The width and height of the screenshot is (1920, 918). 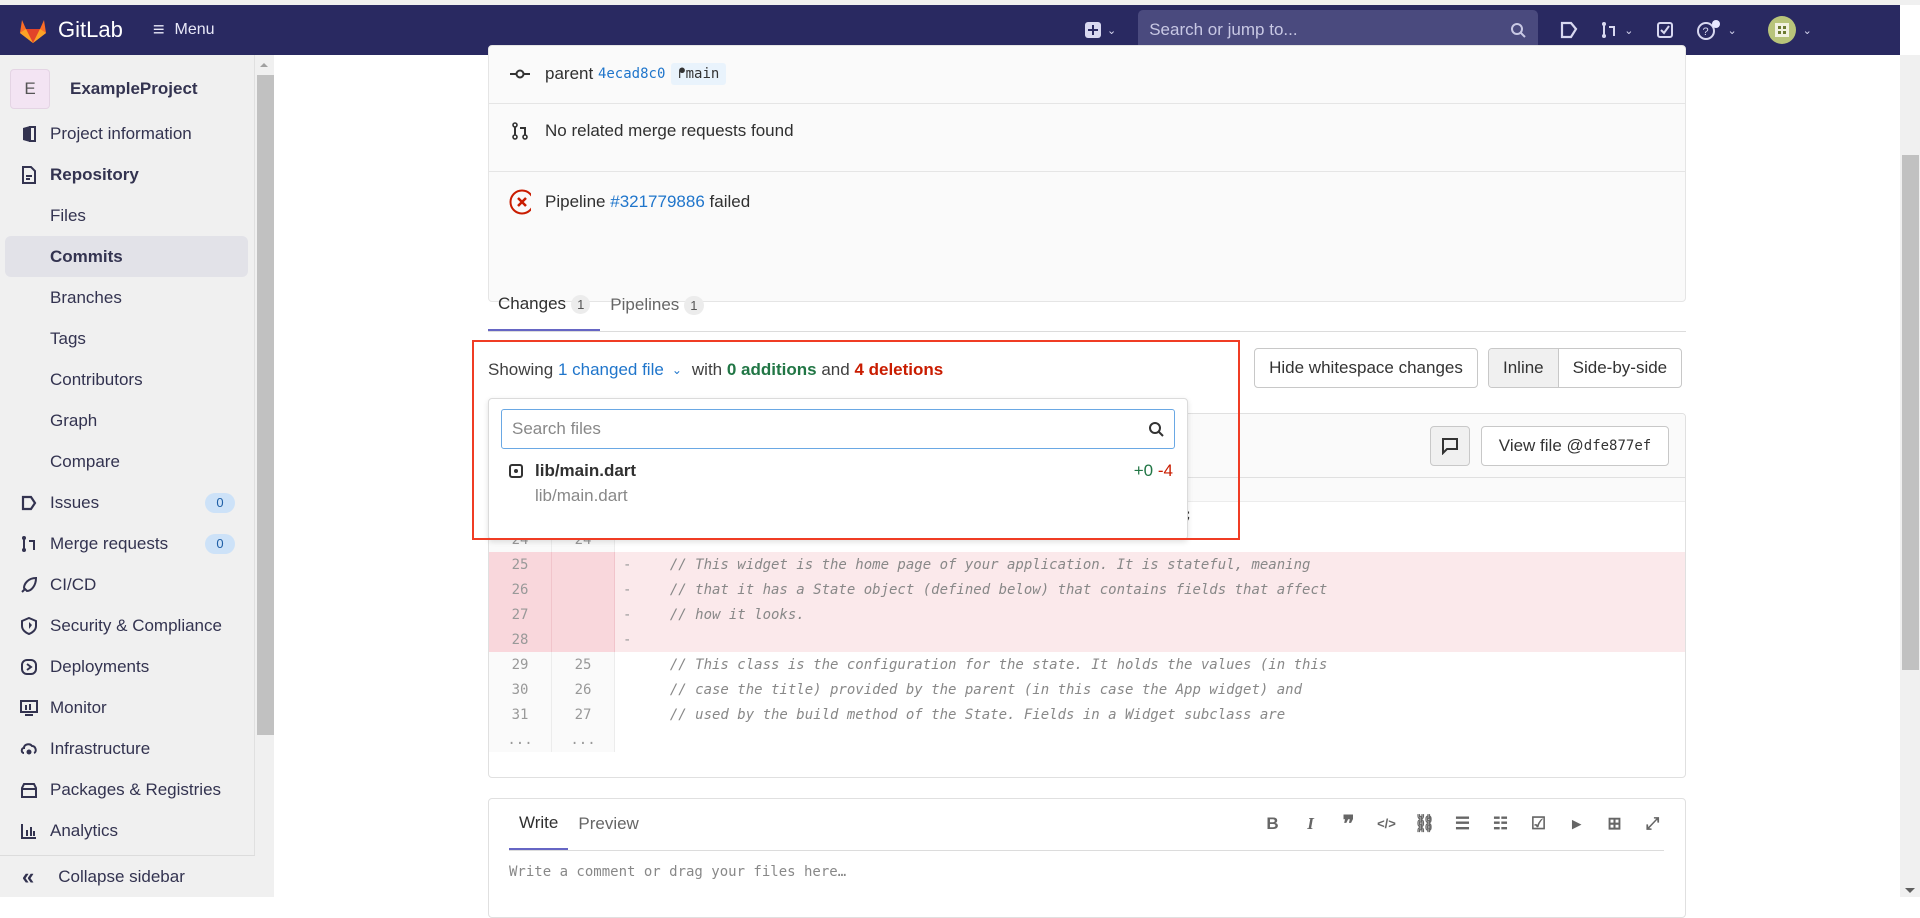 What do you see at coordinates (1620, 368) in the screenshot?
I see `side-by-side-view-button: Side-by-side` at bounding box center [1620, 368].